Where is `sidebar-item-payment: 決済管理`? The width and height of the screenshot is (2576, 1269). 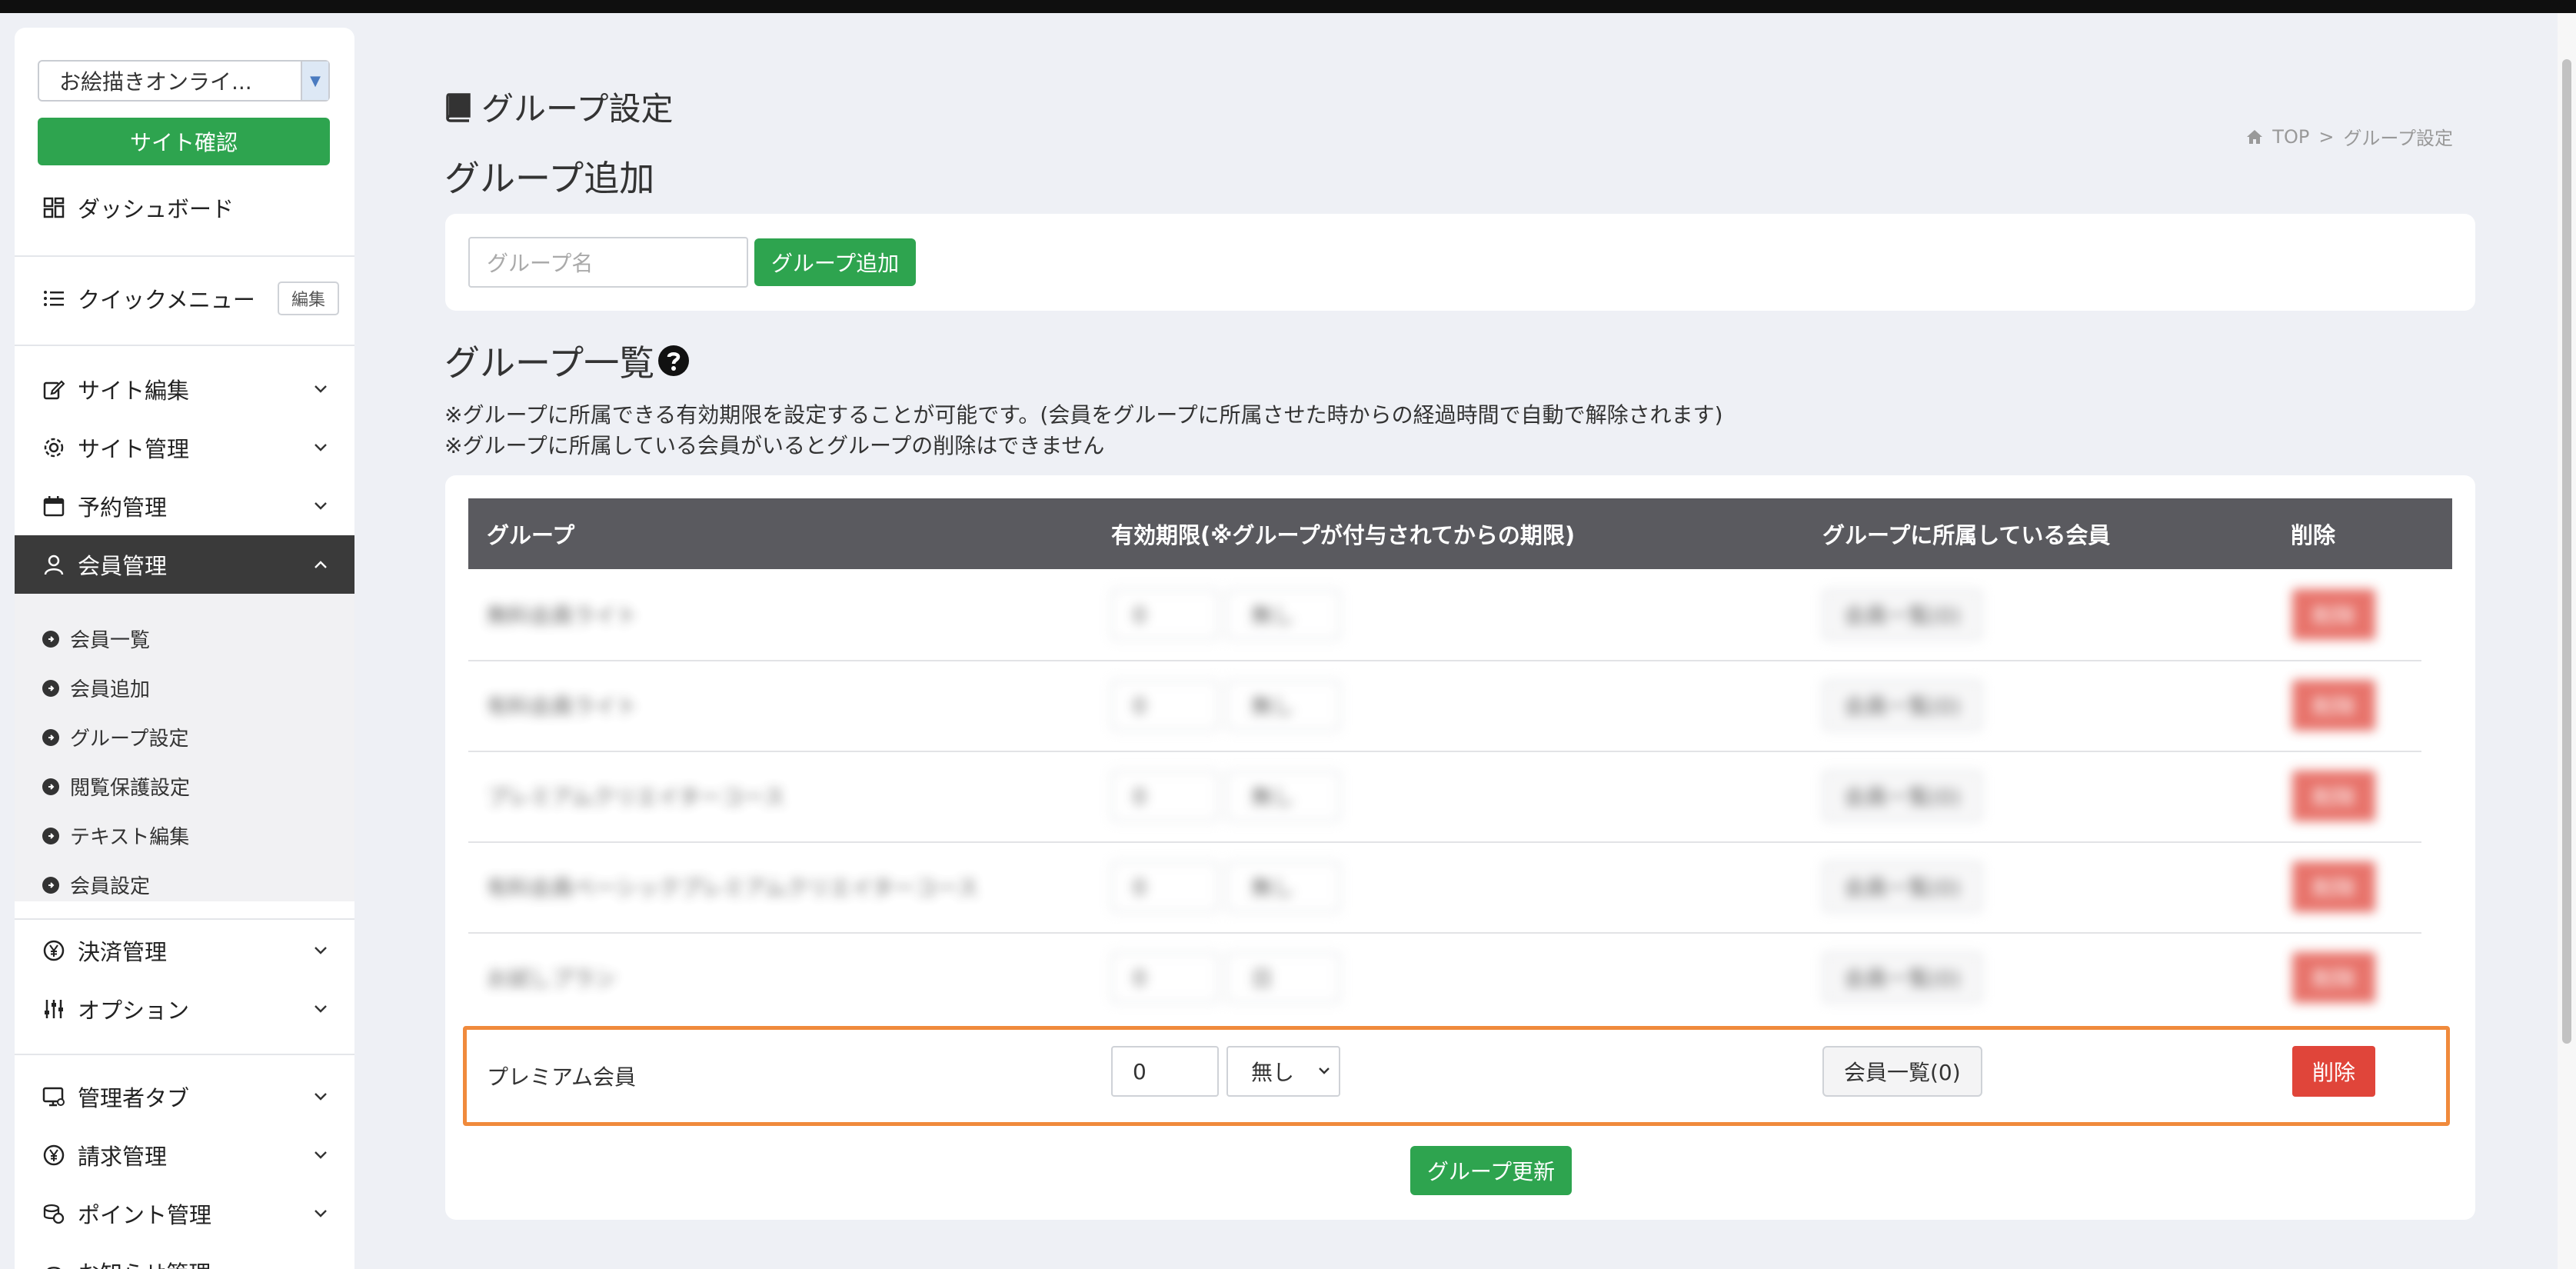
sidebar-item-payment: 決済管理 is located at coordinates (184, 950).